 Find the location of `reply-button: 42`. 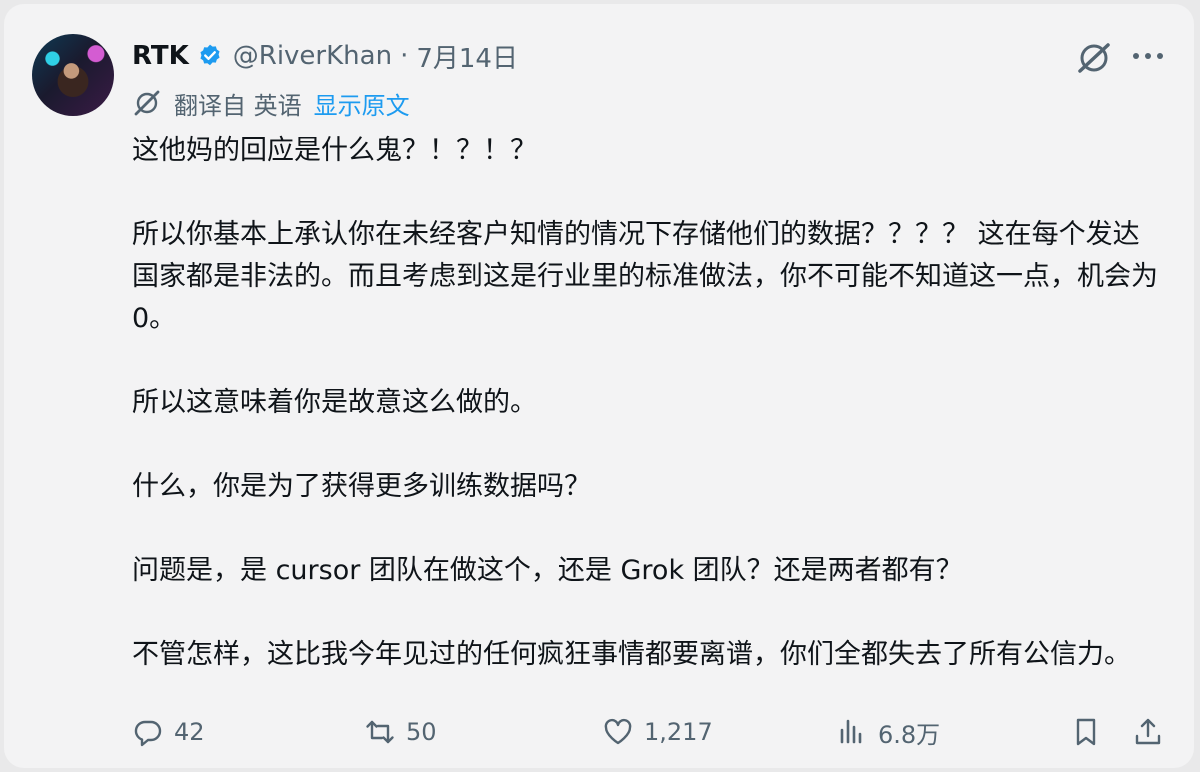

reply-button: 42 is located at coordinates (168, 732).